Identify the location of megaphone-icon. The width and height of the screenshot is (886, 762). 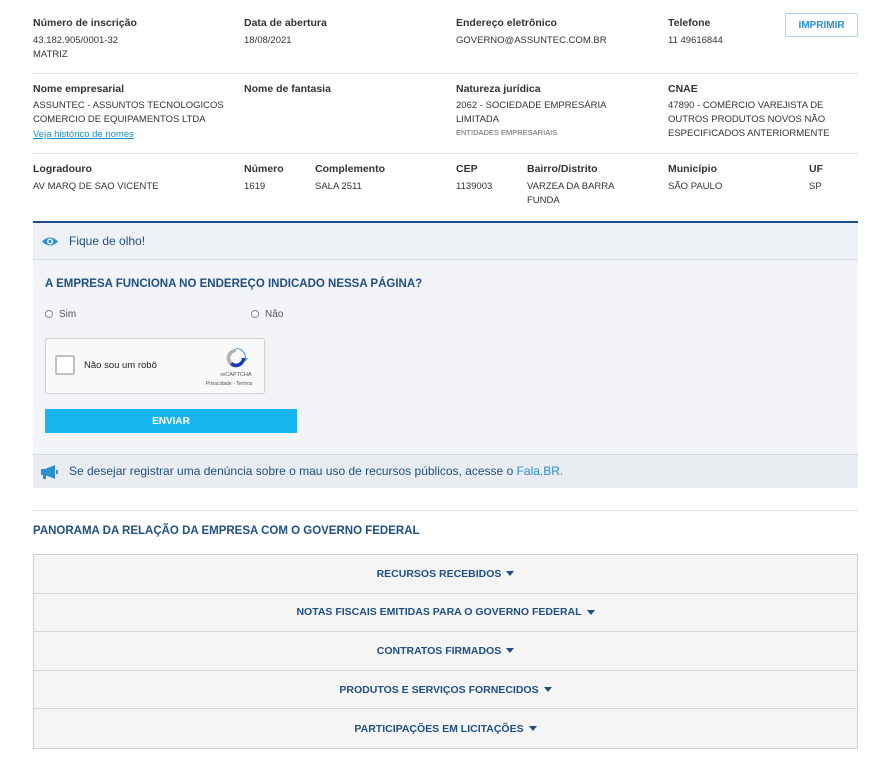
(49, 472).